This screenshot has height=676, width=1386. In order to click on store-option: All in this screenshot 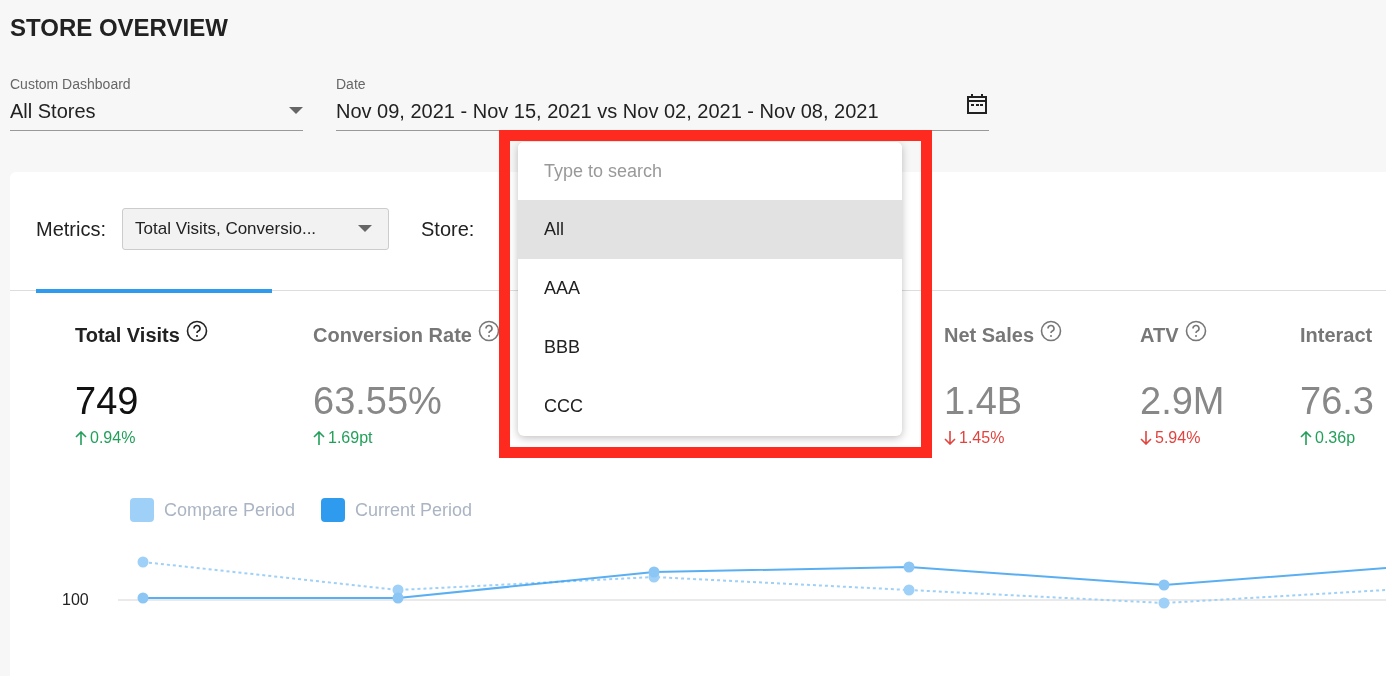, I will do `click(710, 229)`.